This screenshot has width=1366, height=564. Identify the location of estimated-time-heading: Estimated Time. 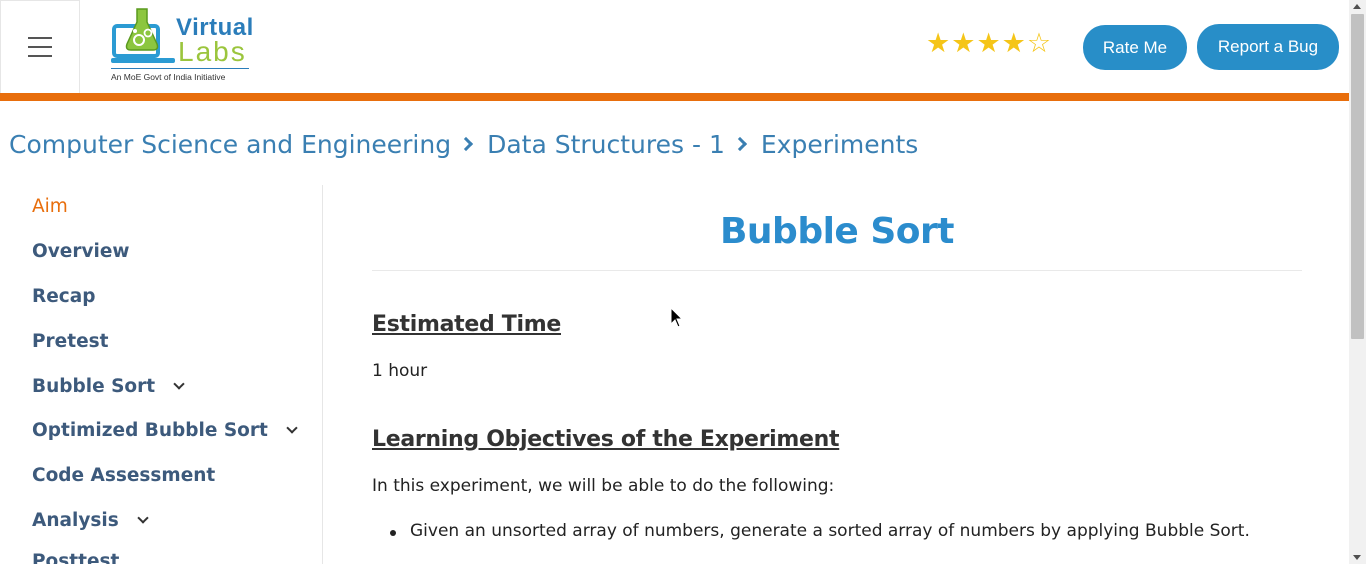
(466, 324).